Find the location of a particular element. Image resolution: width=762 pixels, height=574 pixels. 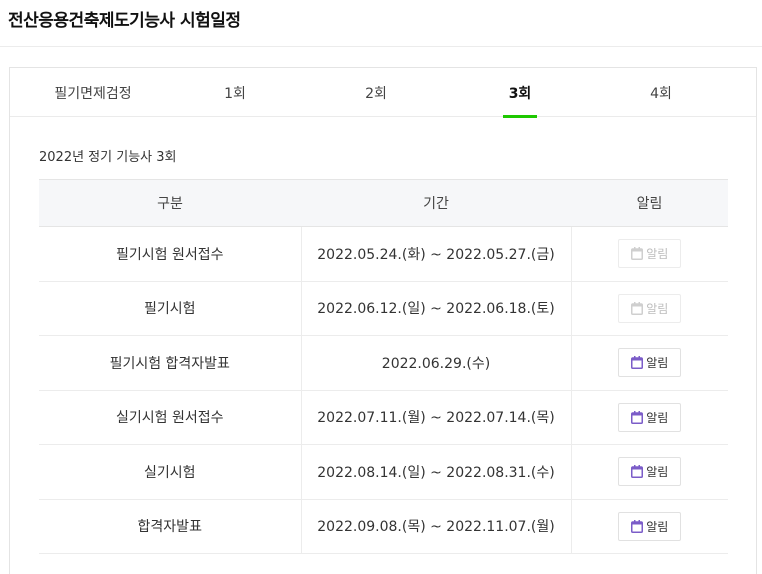

tab-label: 2회 is located at coordinates (376, 94).